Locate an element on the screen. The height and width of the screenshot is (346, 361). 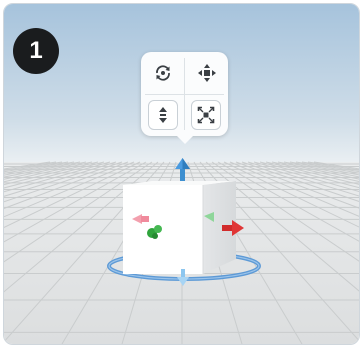
move-arrows-icon is located at coordinates (207, 73).